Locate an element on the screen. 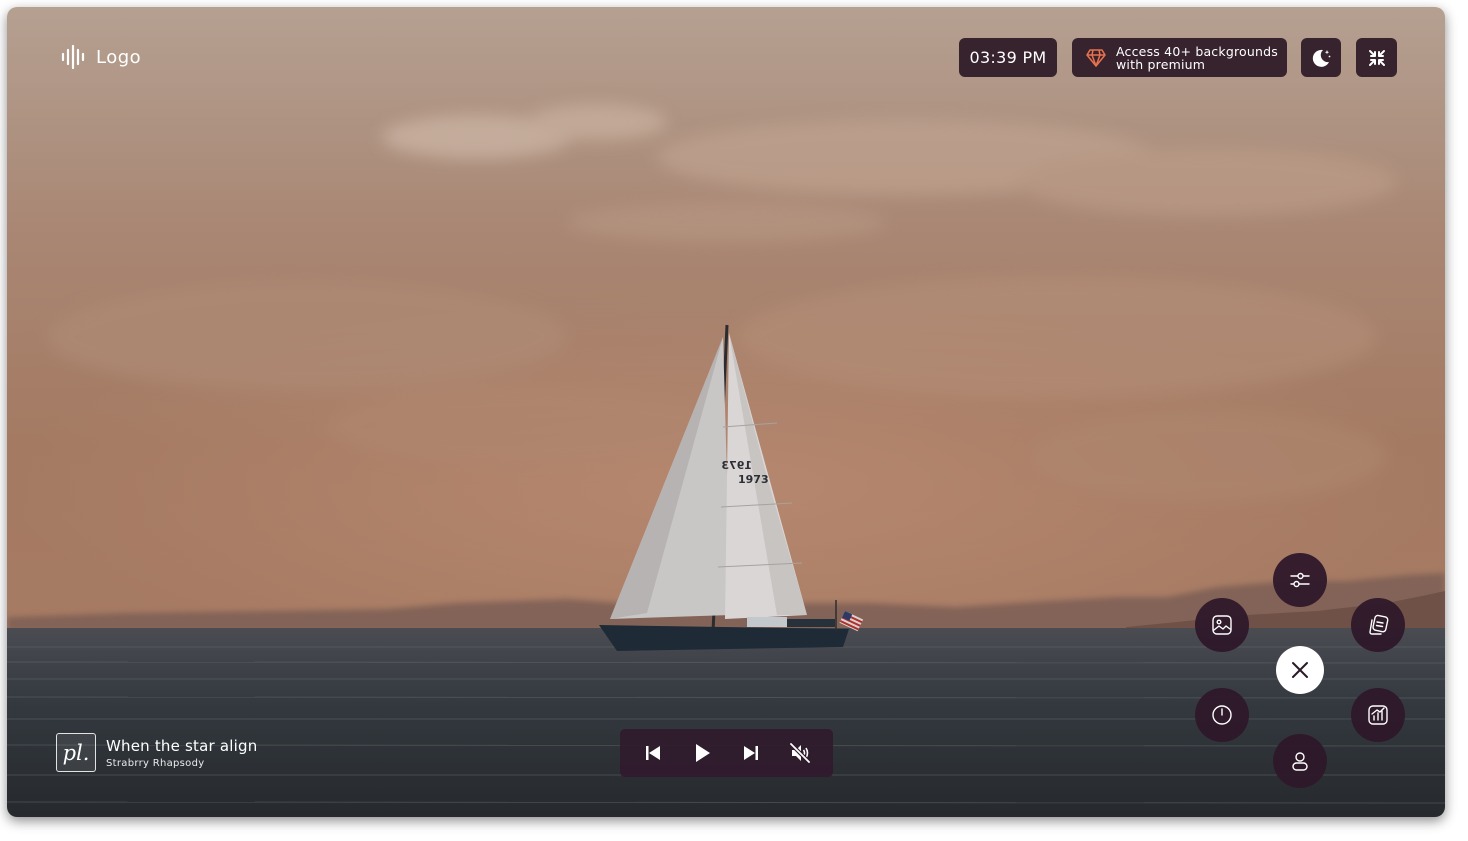  track-artist: Strabrry Rhapsody is located at coordinates (155, 763).